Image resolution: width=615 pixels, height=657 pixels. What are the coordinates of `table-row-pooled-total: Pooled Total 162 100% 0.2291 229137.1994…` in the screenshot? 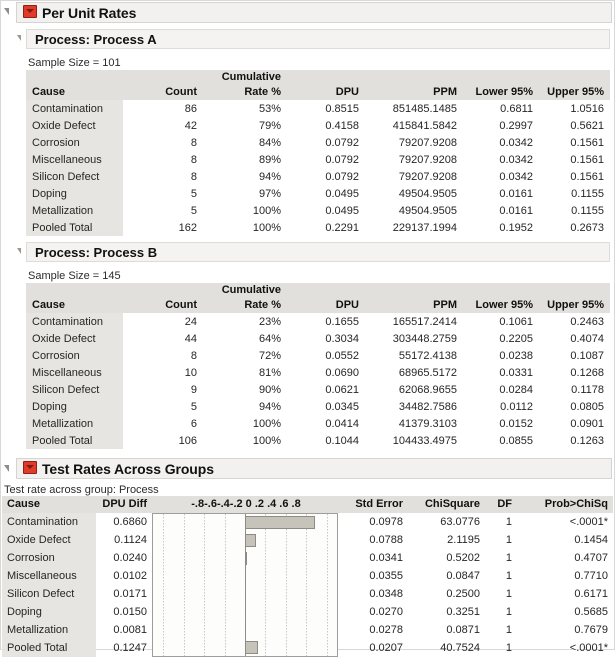 It's located at (318, 227).